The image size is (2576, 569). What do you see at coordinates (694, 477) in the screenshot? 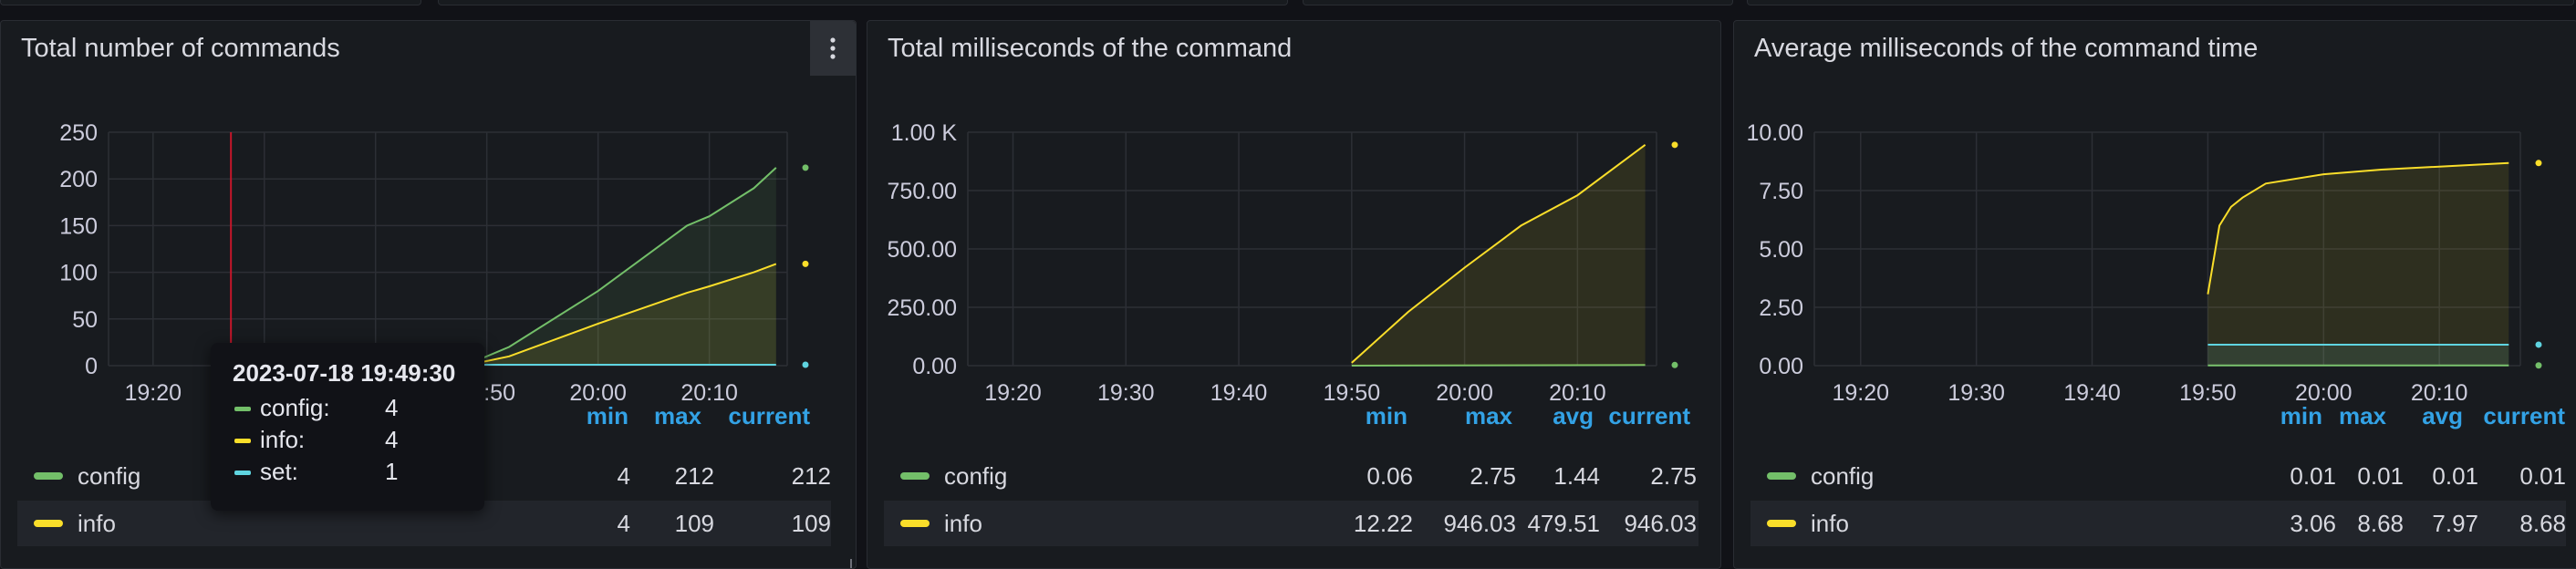
I see `legend-value-max: 212` at bounding box center [694, 477].